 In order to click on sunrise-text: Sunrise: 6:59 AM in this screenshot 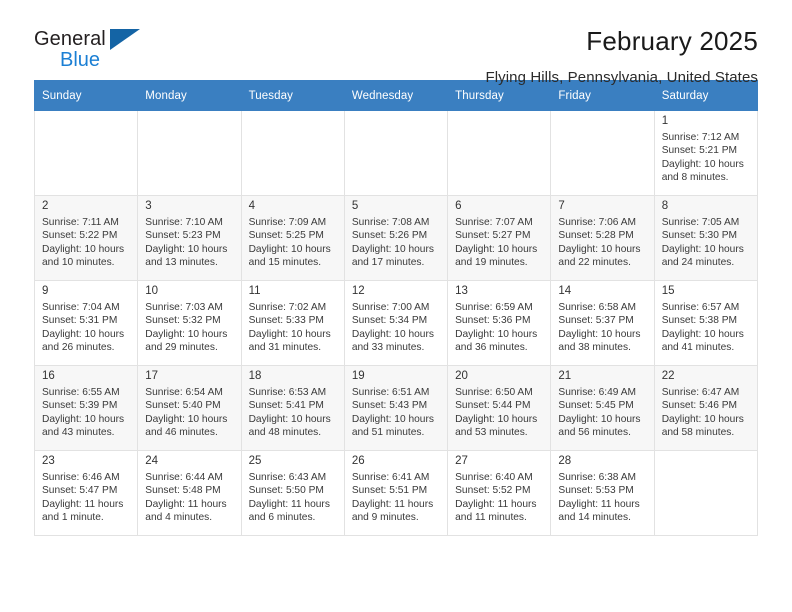, I will do `click(494, 307)`.